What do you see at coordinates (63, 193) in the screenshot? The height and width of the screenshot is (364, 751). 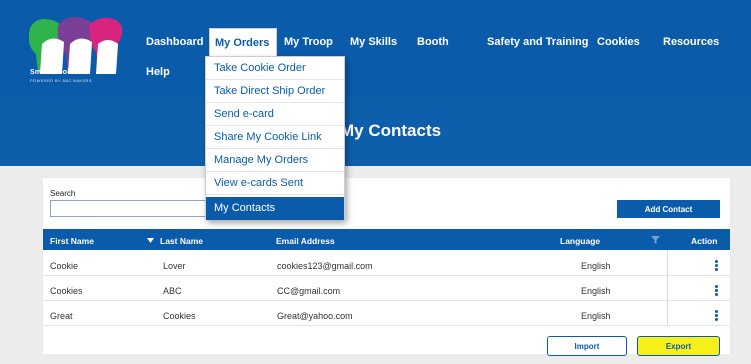 I see `search-label: Search` at bounding box center [63, 193].